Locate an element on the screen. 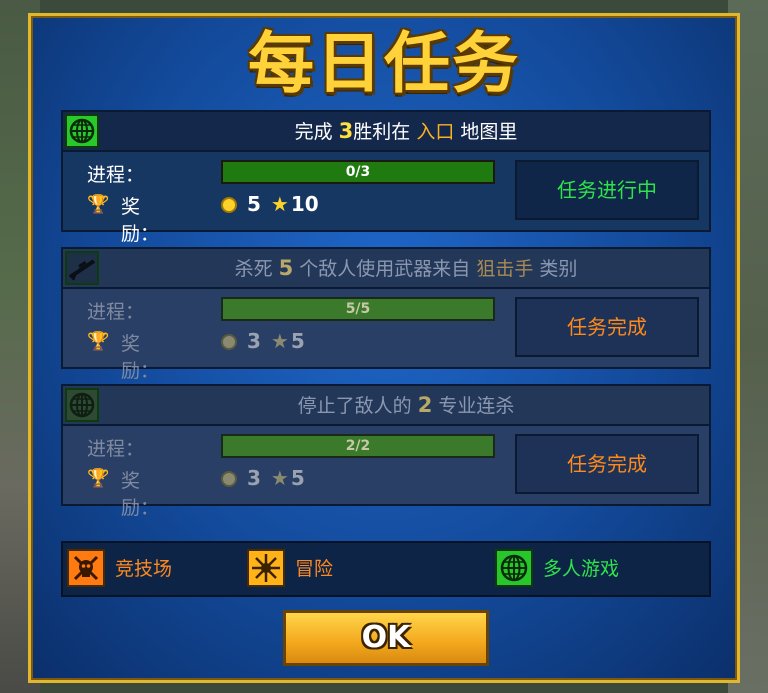 Image resolution: width=768 pixels, height=693 pixels. progress-text: 0/3 is located at coordinates (358, 172).